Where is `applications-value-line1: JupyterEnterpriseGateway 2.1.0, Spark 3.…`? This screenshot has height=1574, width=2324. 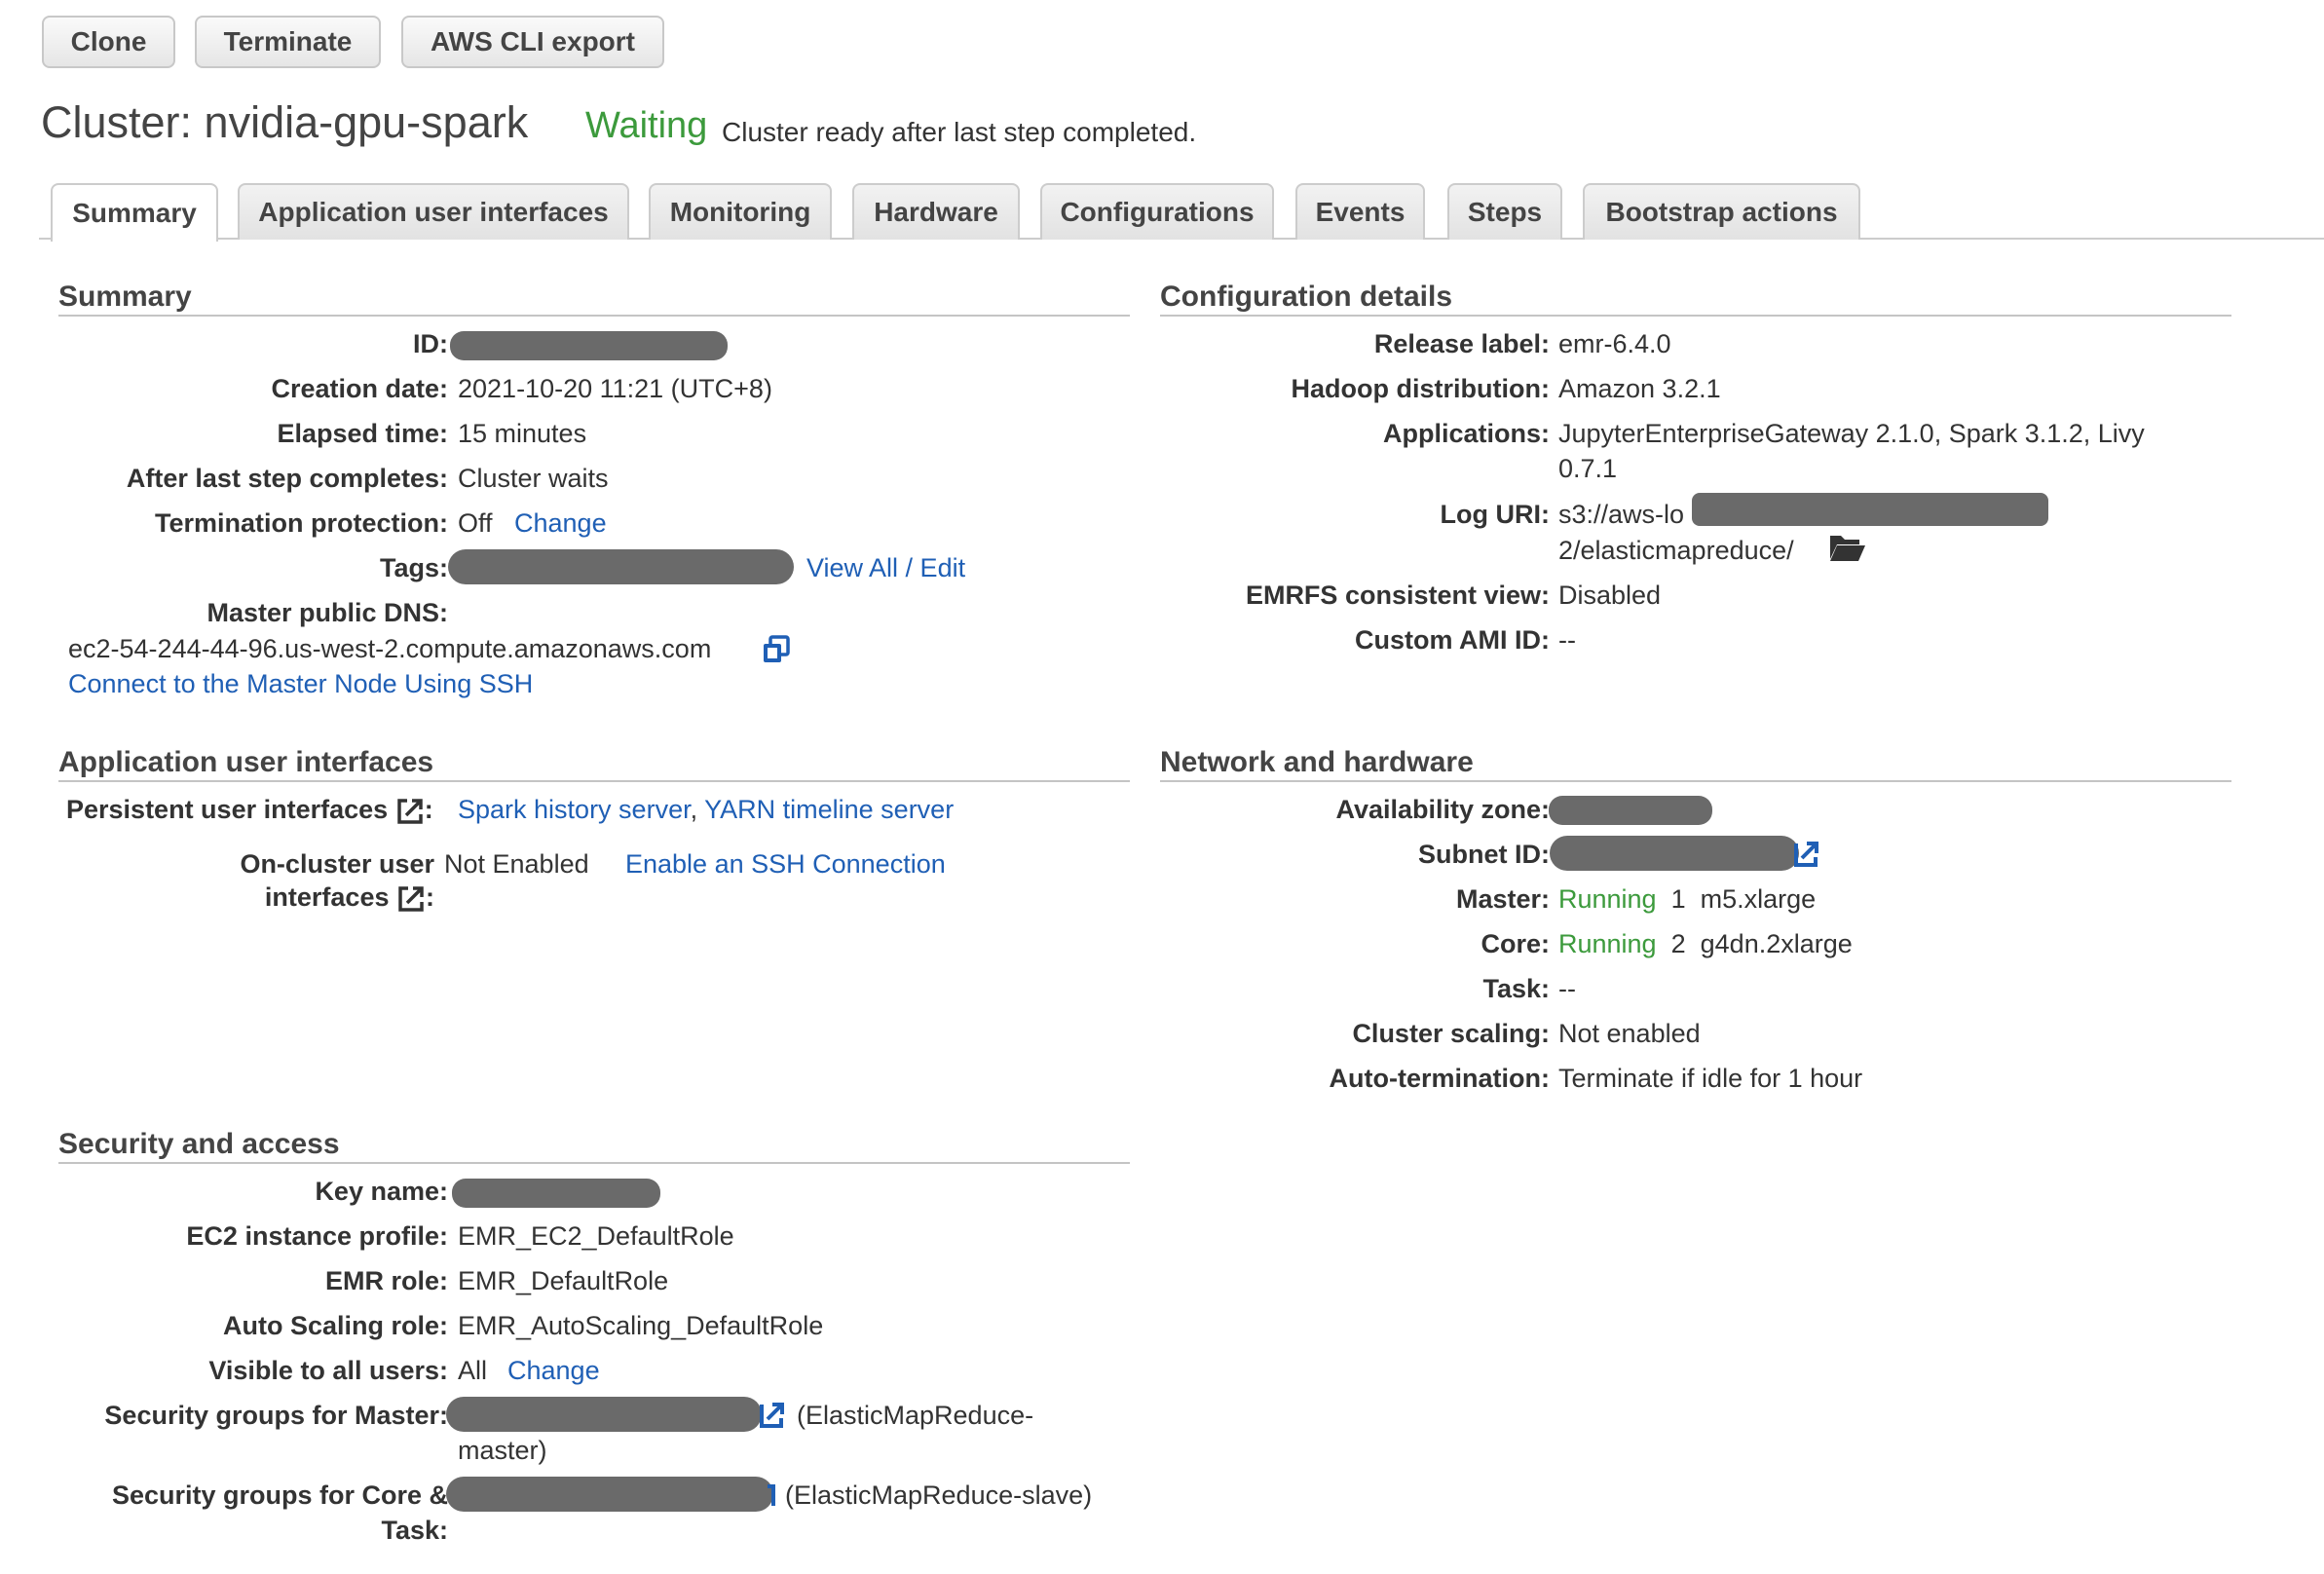 applications-value-line1: JupyterEnterpriseGateway 2.1.0, Spark 3.… is located at coordinates (1851, 433).